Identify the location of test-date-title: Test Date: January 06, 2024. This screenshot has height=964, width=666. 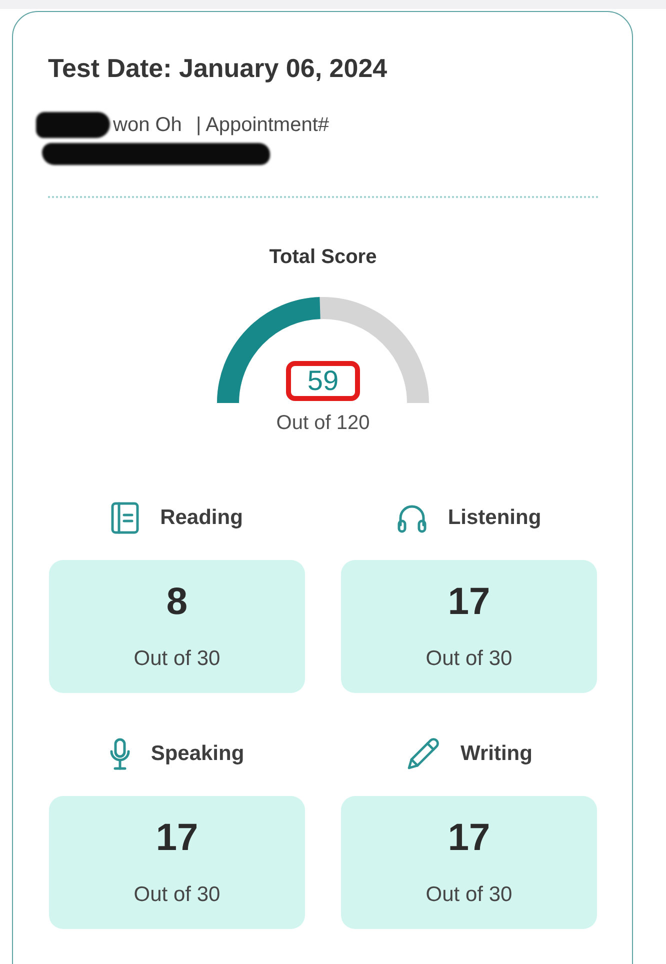
(218, 68).